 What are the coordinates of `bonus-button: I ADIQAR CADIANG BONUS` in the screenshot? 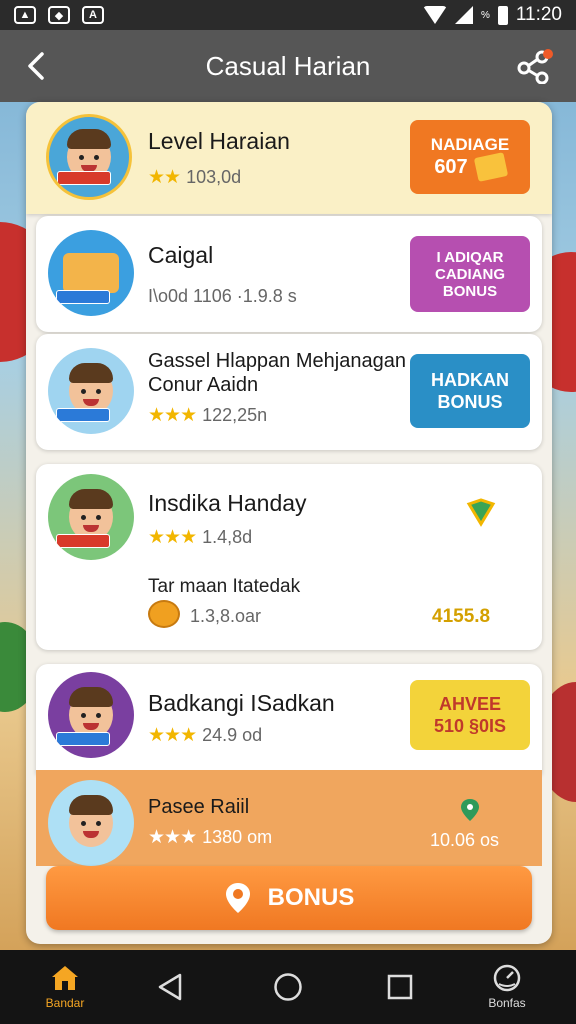 It's located at (470, 274).